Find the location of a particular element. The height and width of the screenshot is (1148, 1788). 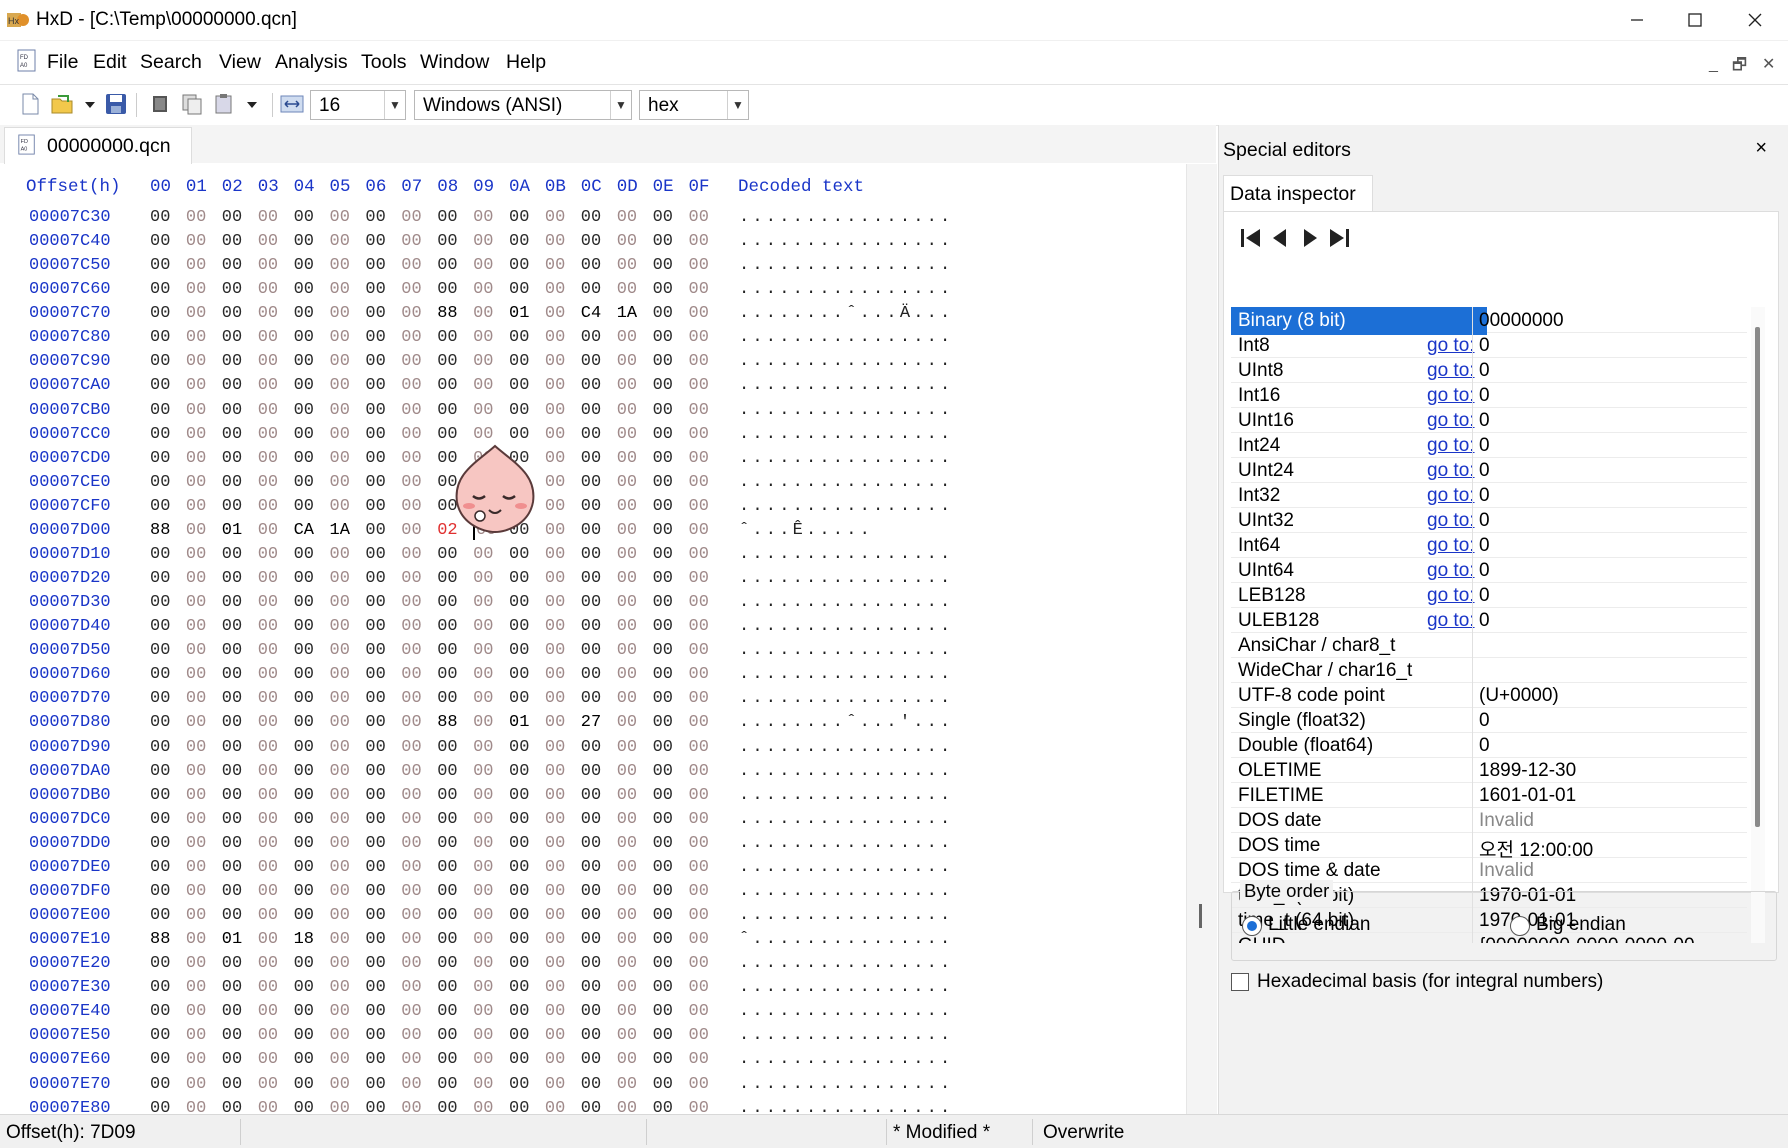

mdi-minimize-button: _ is located at coordinates (1713, 65).